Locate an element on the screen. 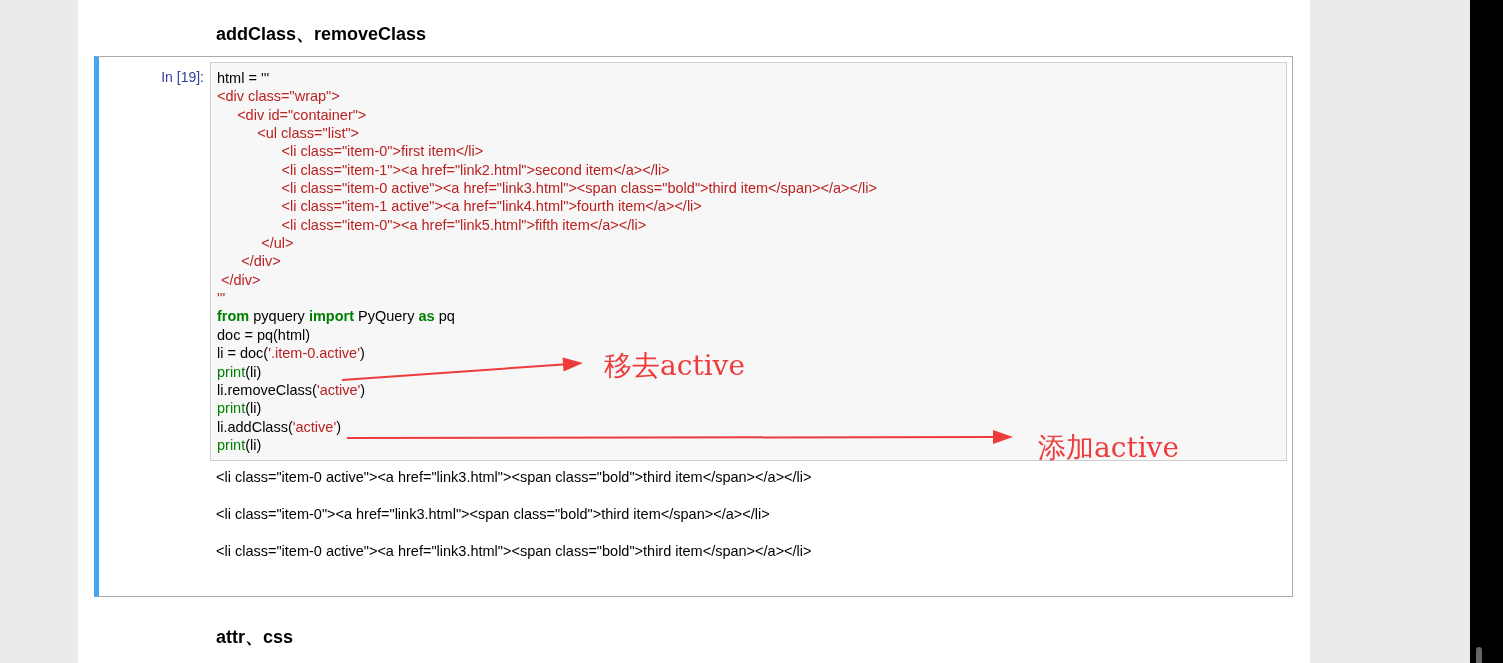  code-line: ''' is located at coordinates (221, 298).